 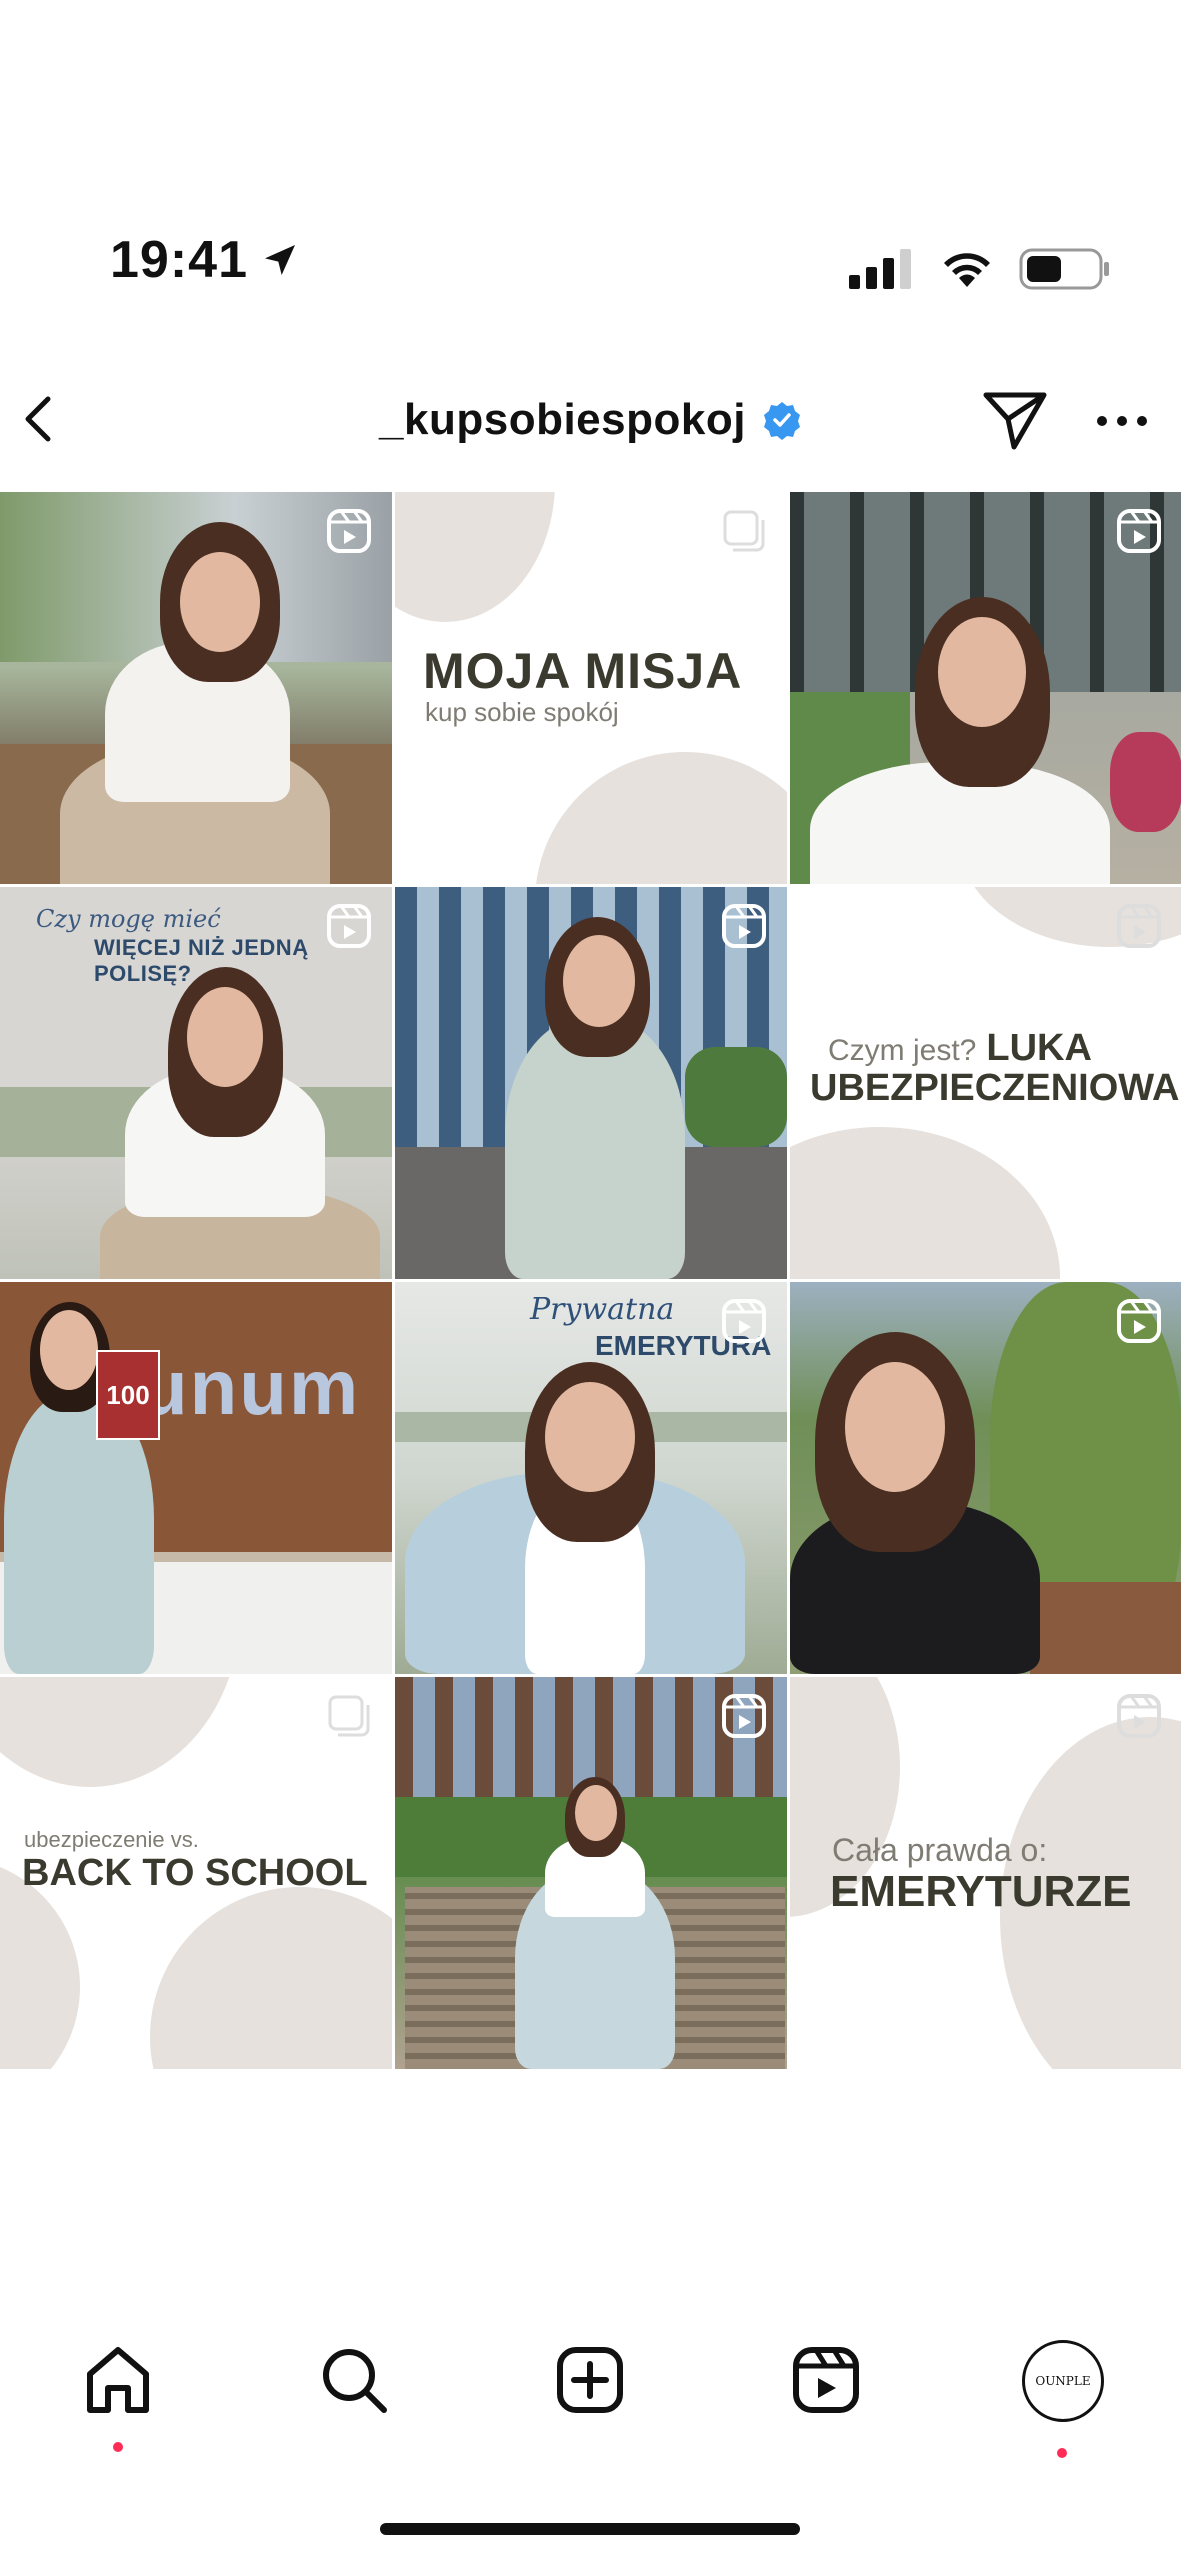 What do you see at coordinates (522, 712) in the screenshot?
I see `post-subtitle: kup sobie spokój` at bounding box center [522, 712].